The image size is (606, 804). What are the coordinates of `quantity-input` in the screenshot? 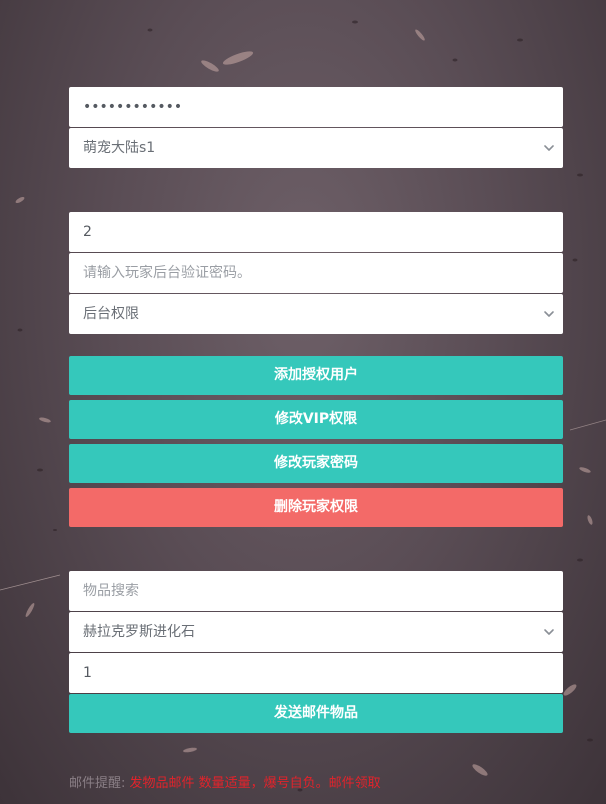 It's located at (316, 673).